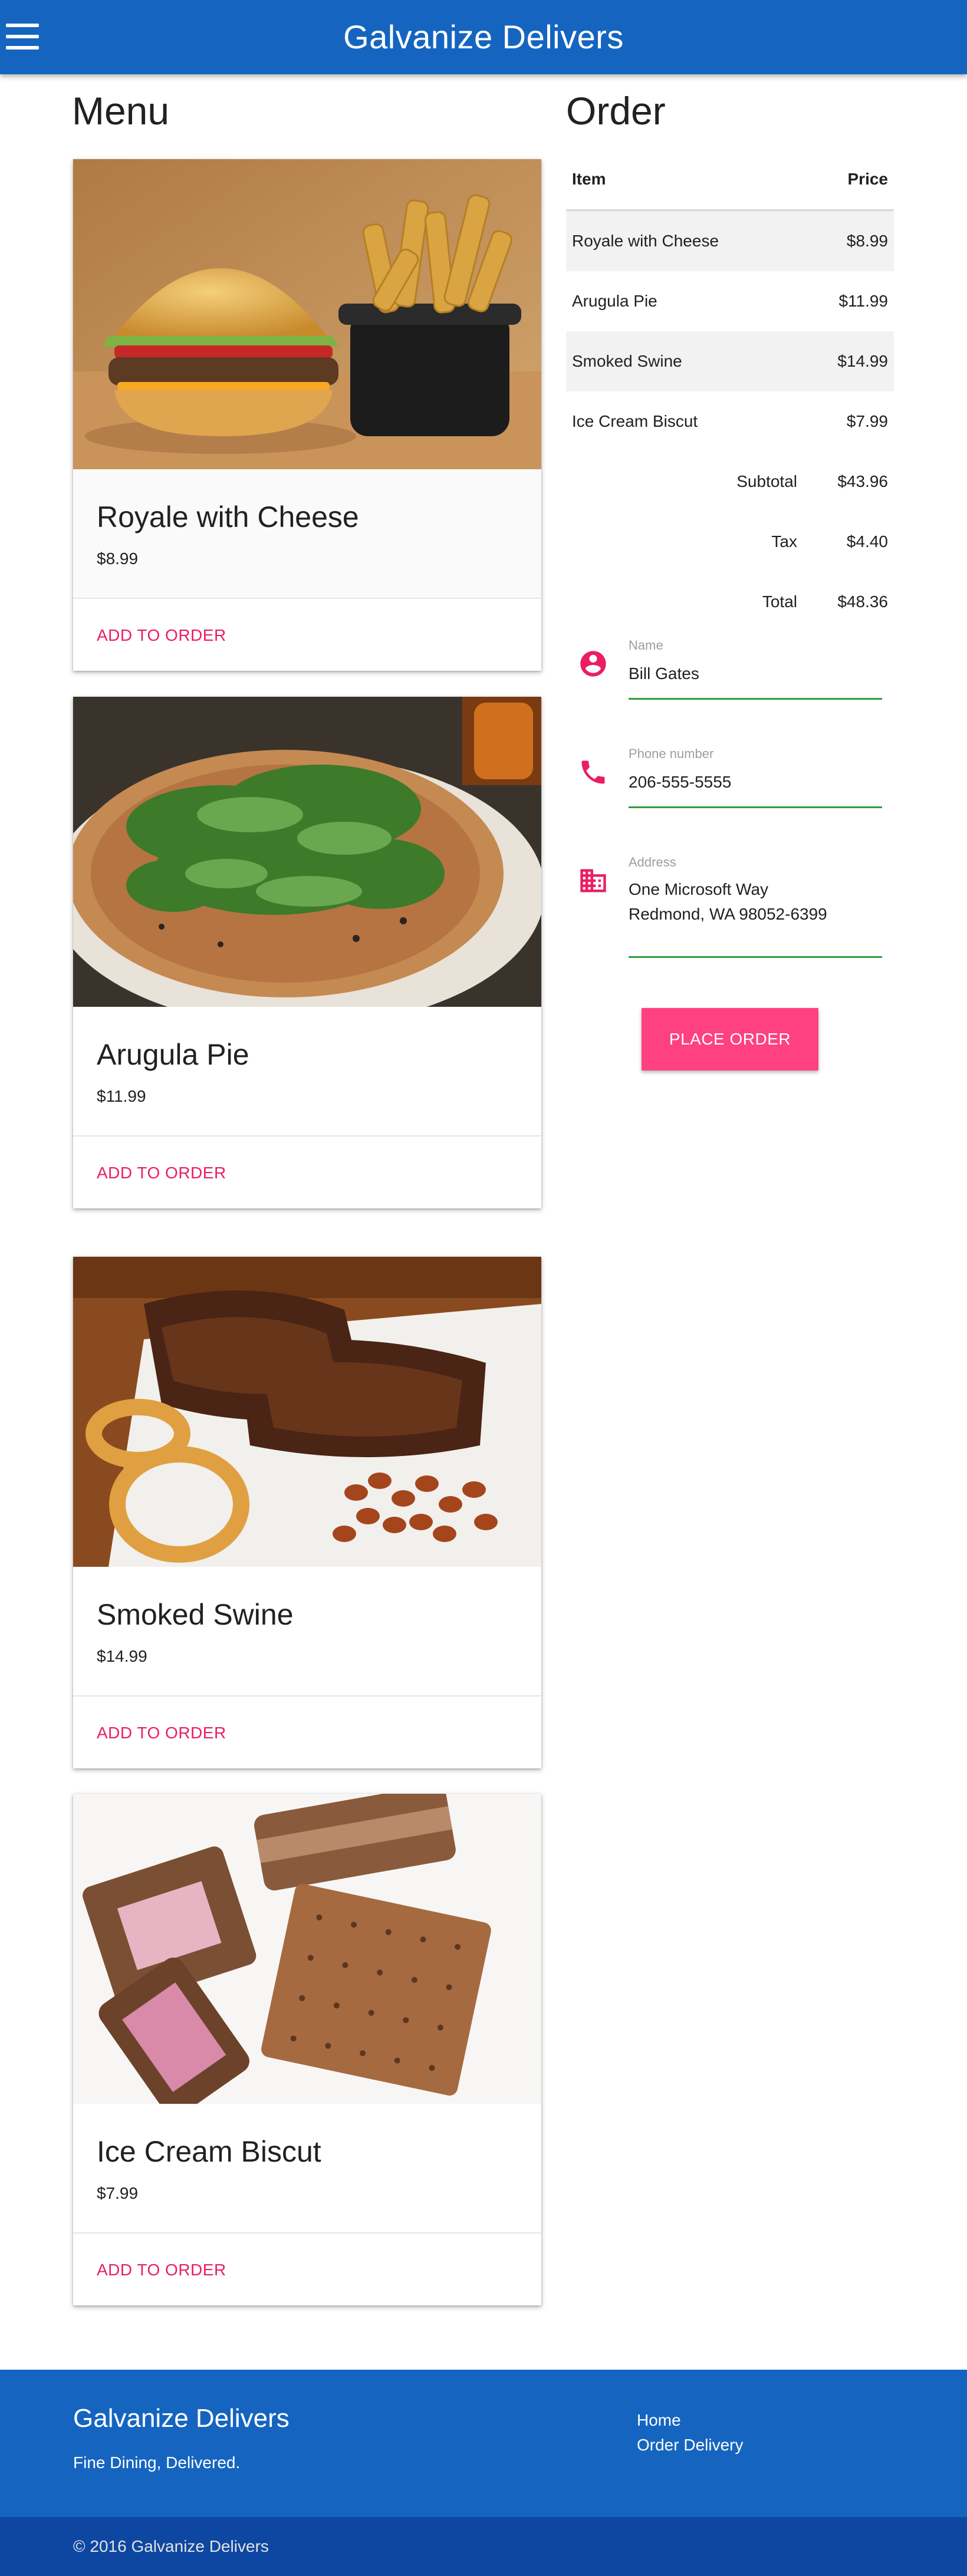 This screenshot has width=967, height=2576. I want to click on name-underline, so click(755, 699).